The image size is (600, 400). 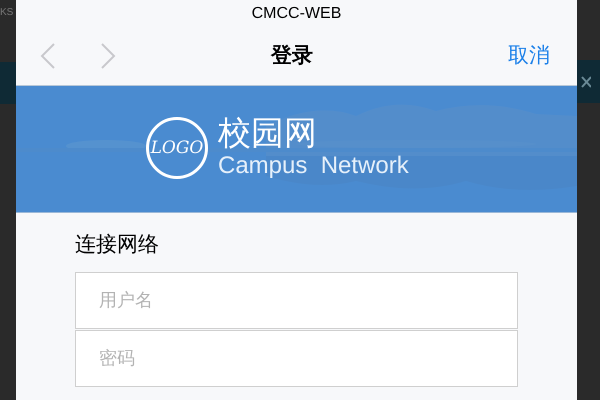 What do you see at coordinates (297, 14) in the screenshot?
I see `network-name: CMCC-WEB` at bounding box center [297, 14].